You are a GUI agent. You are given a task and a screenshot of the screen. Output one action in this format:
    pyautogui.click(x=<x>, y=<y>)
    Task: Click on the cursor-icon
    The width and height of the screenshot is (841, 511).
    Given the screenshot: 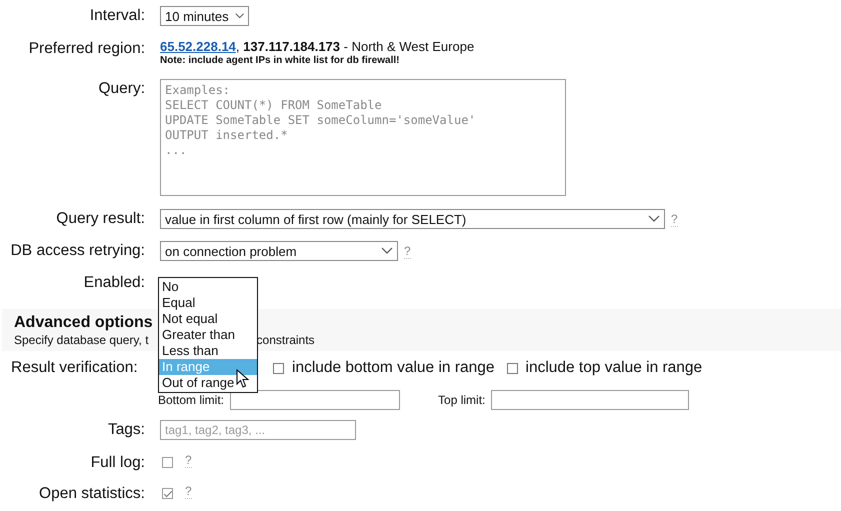 What is the action you would take?
    pyautogui.click(x=243, y=379)
    